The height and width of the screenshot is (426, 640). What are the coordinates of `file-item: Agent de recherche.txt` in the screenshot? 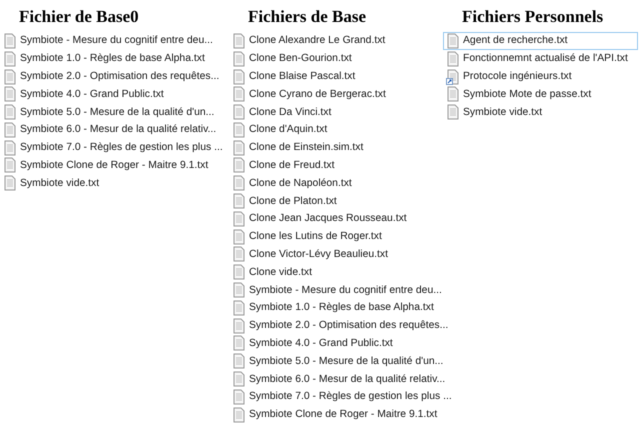 It's located at (540, 41).